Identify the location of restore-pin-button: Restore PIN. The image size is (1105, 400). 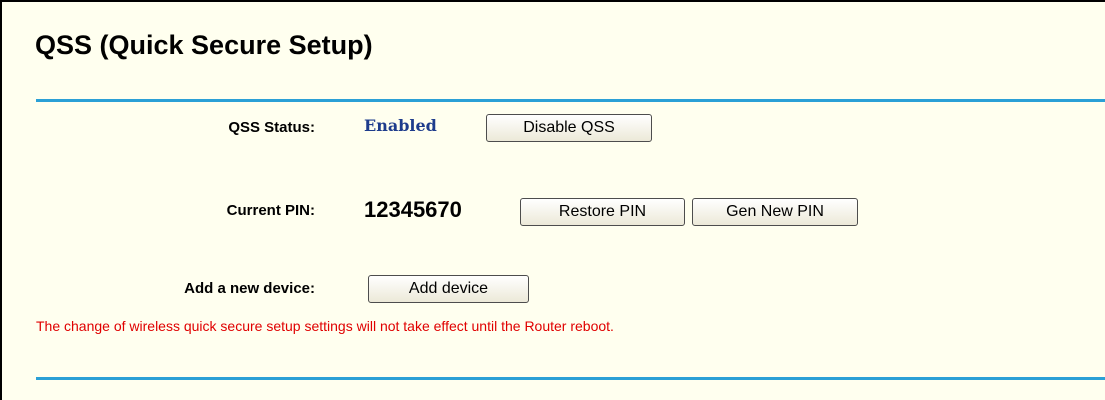
(602, 212).